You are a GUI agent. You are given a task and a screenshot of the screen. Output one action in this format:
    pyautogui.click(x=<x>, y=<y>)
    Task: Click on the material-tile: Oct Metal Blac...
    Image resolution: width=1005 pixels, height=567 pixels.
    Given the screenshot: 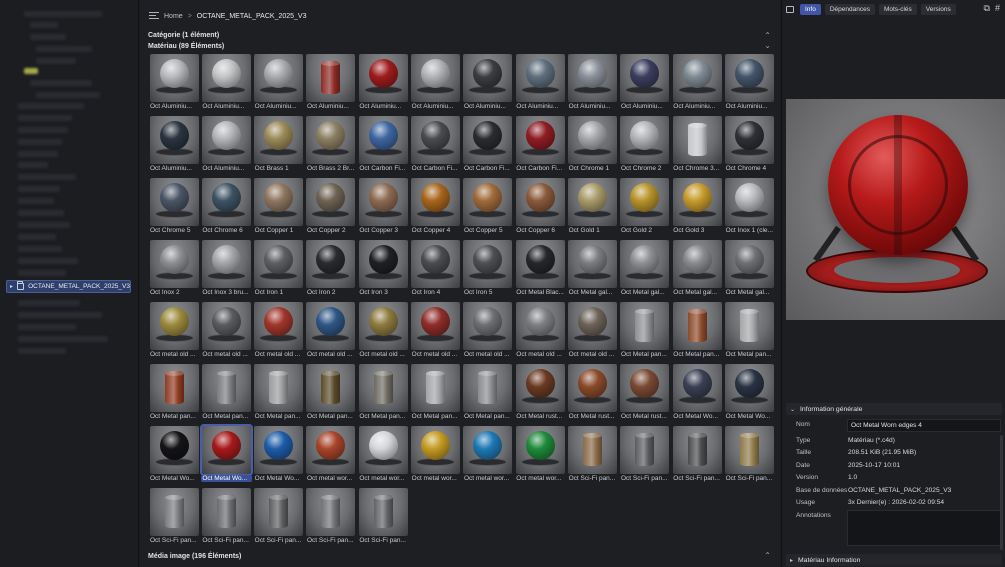 What is the action you would take?
    pyautogui.click(x=540, y=271)
    